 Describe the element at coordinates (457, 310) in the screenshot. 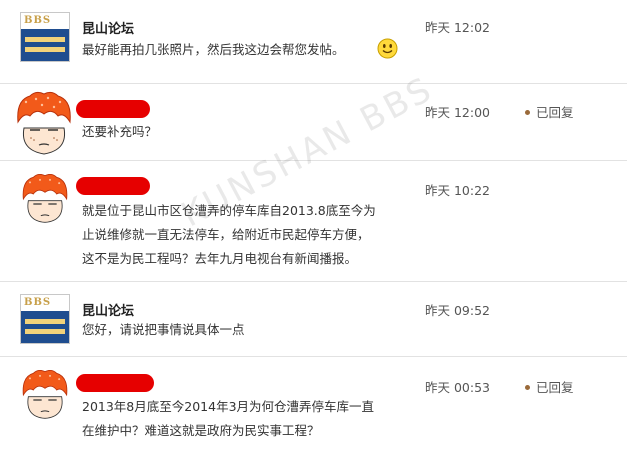

I see `message-time: 昨天 09:52` at that location.